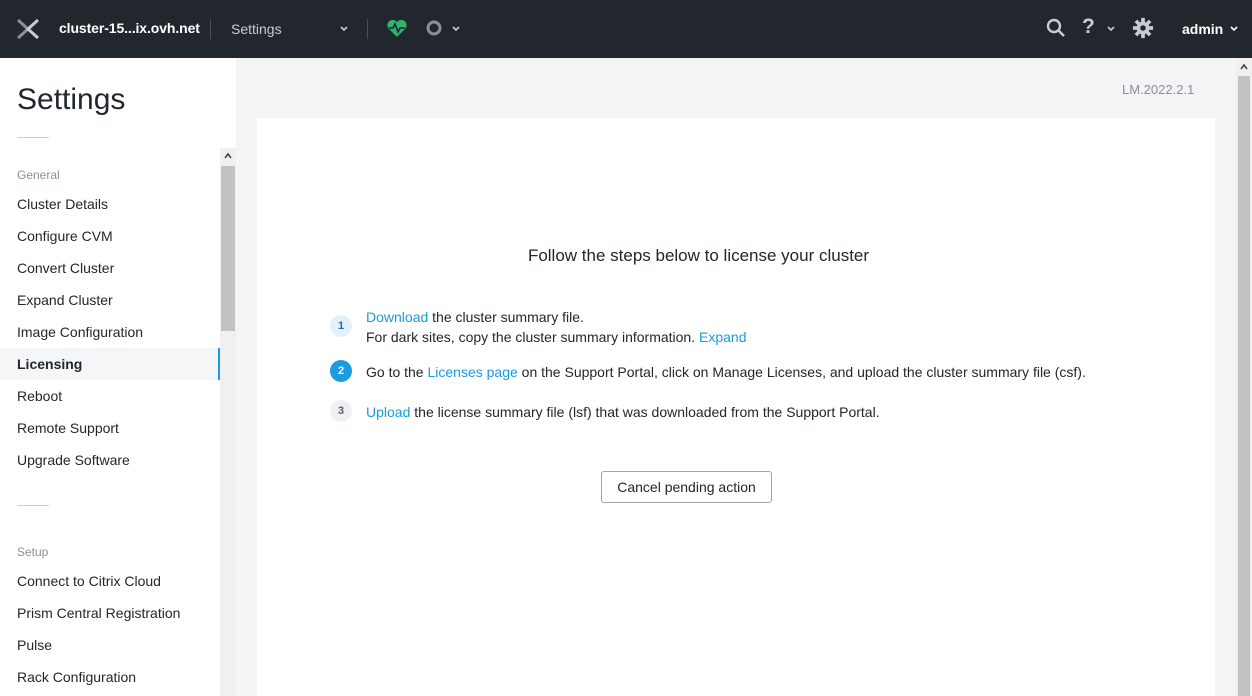  What do you see at coordinates (110, 268) in the screenshot?
I see `nav-item-convert-cluster: Convert Cluster` at bounding box center [110, 268].